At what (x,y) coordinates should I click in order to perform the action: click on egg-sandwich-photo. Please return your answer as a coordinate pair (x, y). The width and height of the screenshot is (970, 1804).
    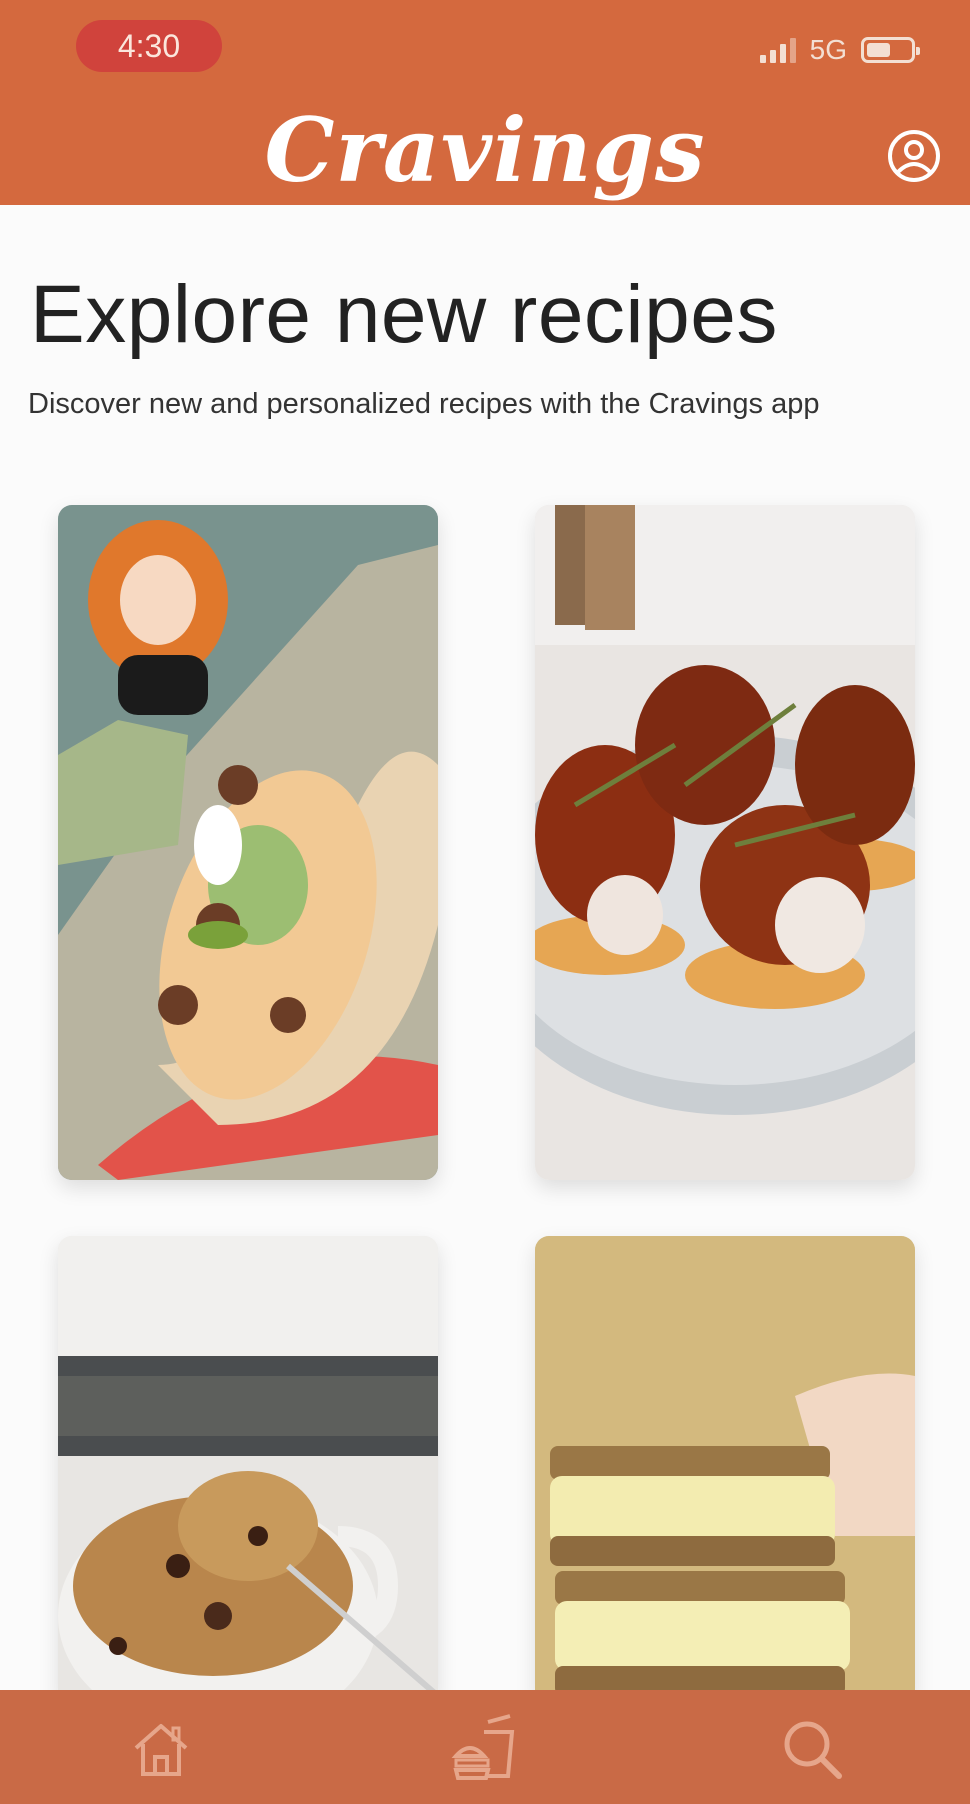
    Looking at the image, I should click on (725, 1466).